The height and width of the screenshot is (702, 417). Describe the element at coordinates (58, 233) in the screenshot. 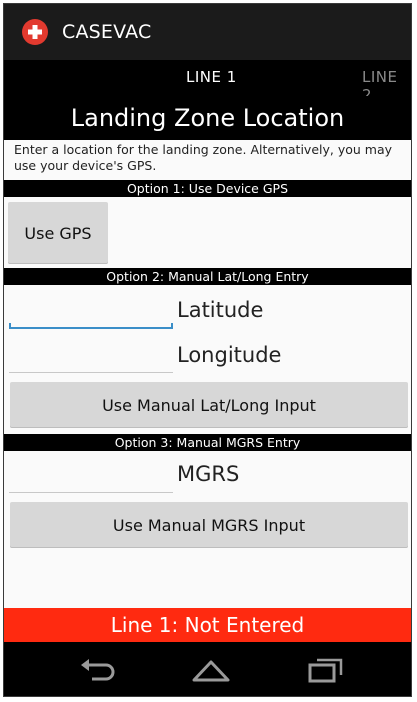

I see `use-gps-button: Use GPS` at that location.